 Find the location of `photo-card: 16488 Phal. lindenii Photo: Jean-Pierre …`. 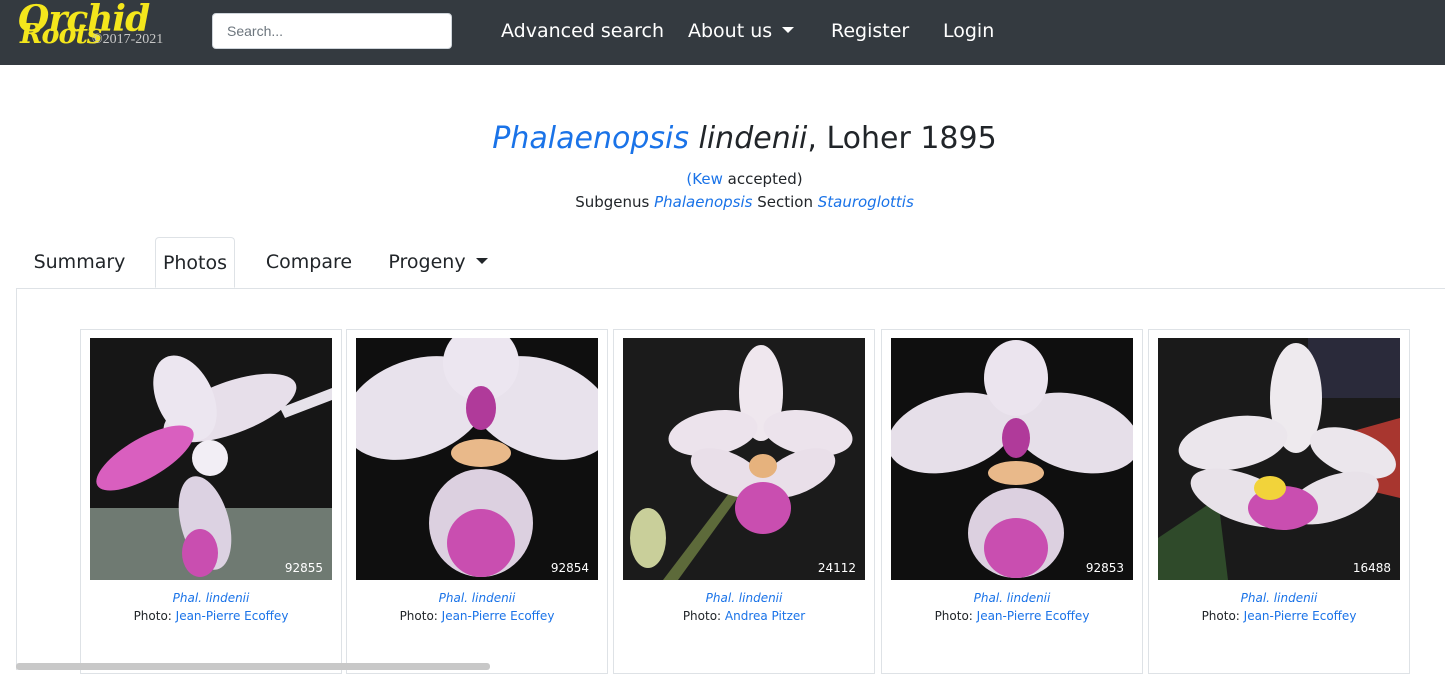

photo-card: 16488 Phal. lindenii Photo: Jean-Pierre … is located at coordinates (1279, 501).